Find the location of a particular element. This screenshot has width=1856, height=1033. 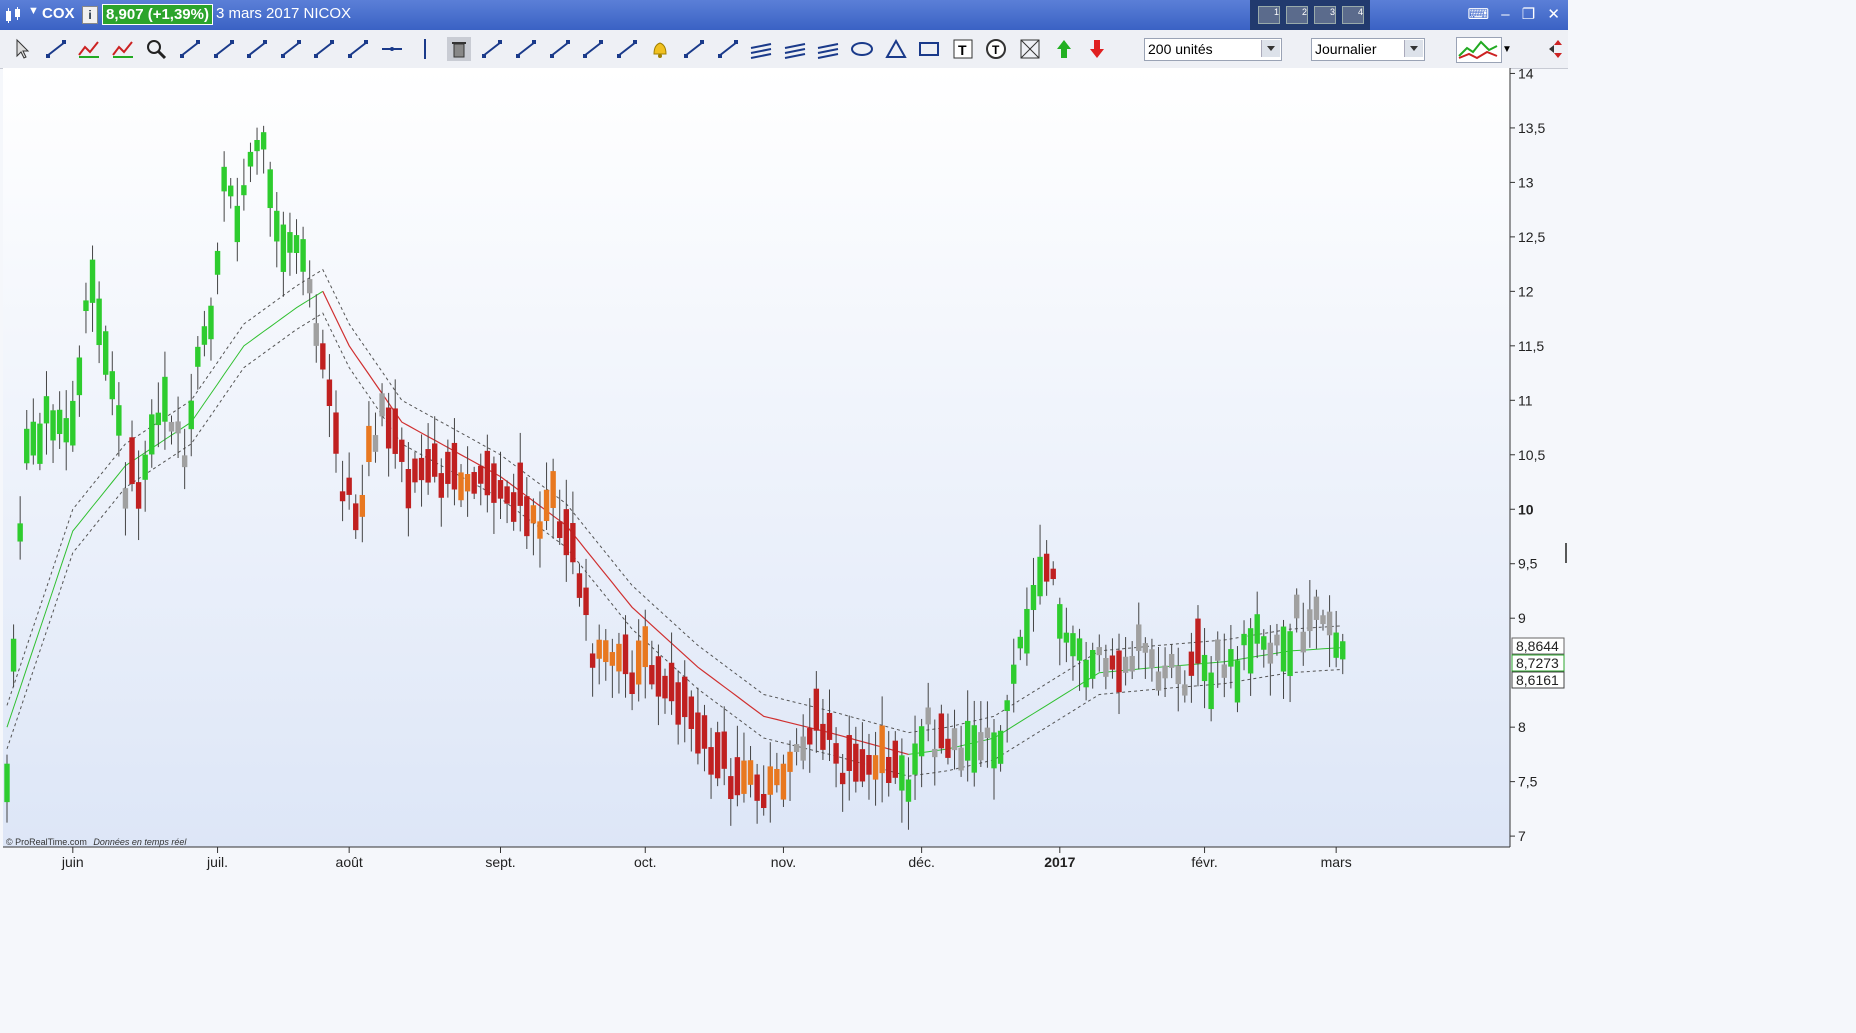

horizontal-line-icon is located at coordinates (392, 49).